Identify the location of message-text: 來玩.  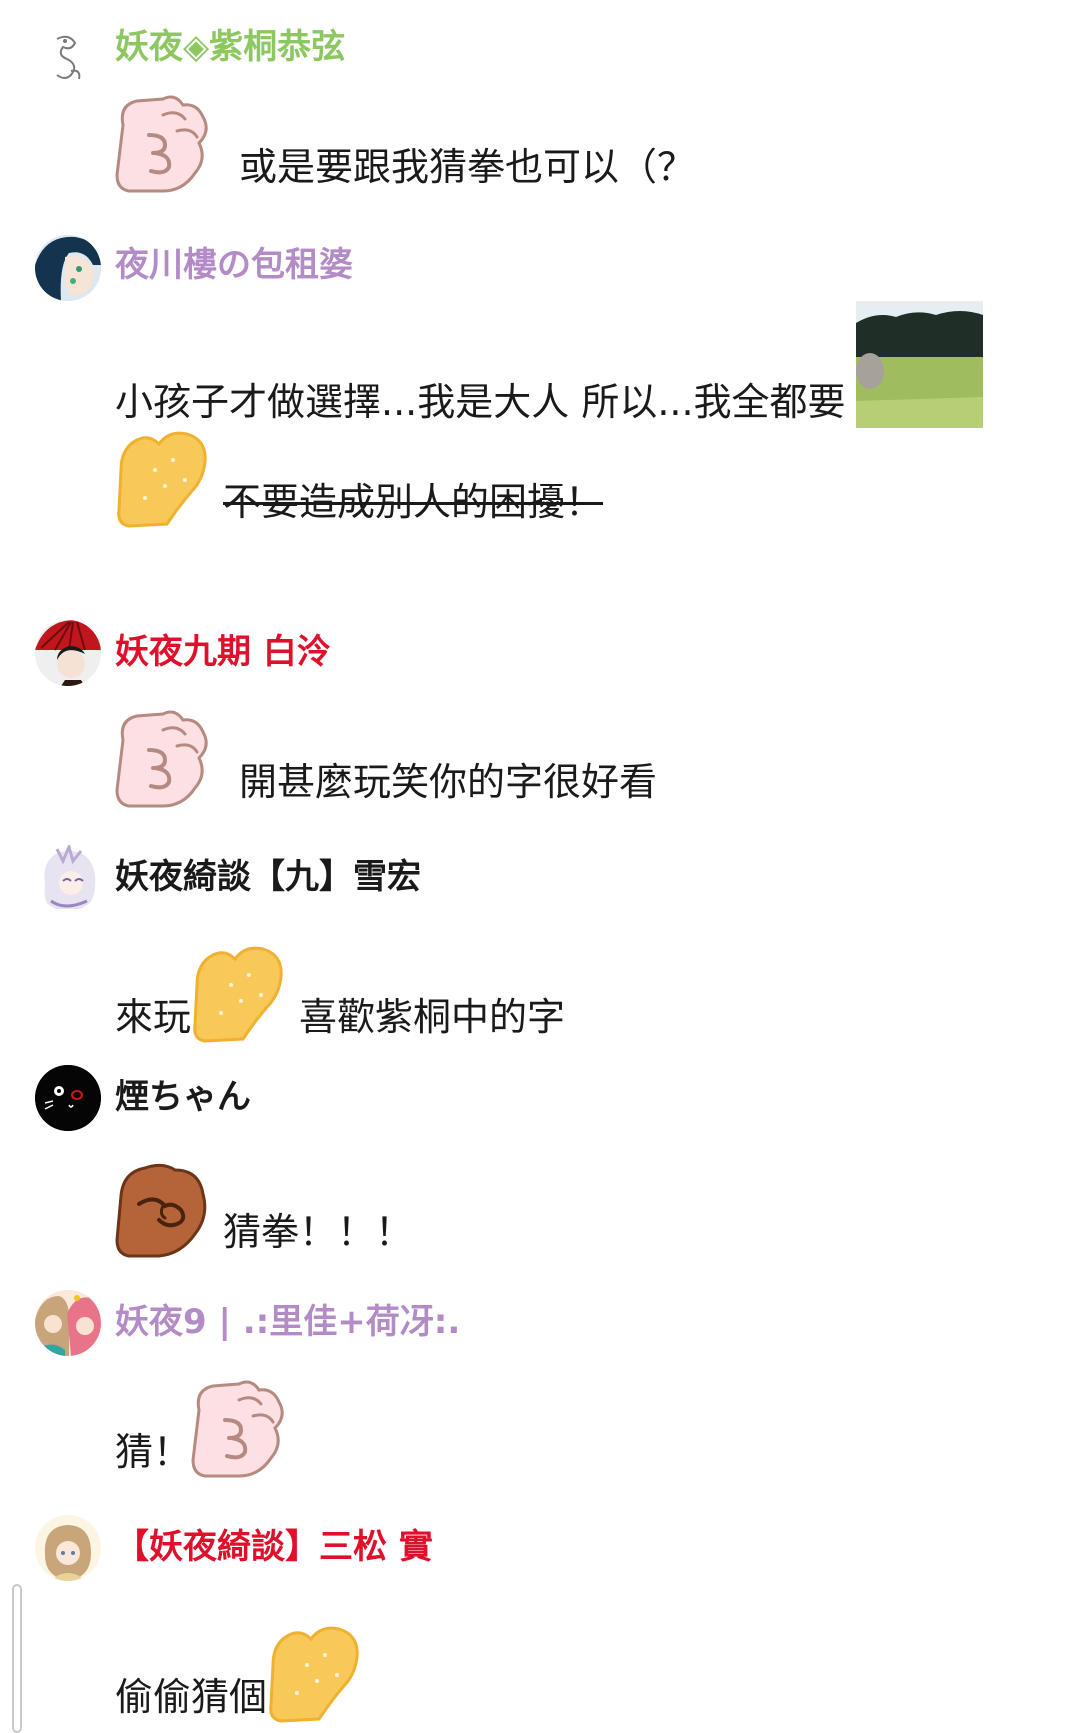
(153, 1017).